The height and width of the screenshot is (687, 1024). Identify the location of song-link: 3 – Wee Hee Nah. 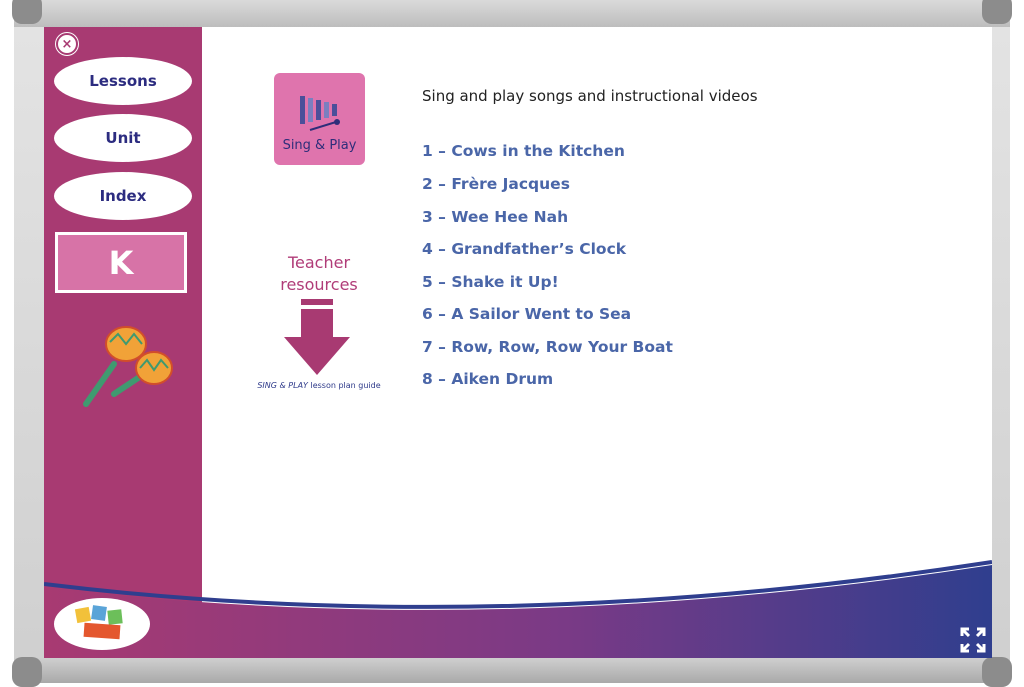
(495, 217).